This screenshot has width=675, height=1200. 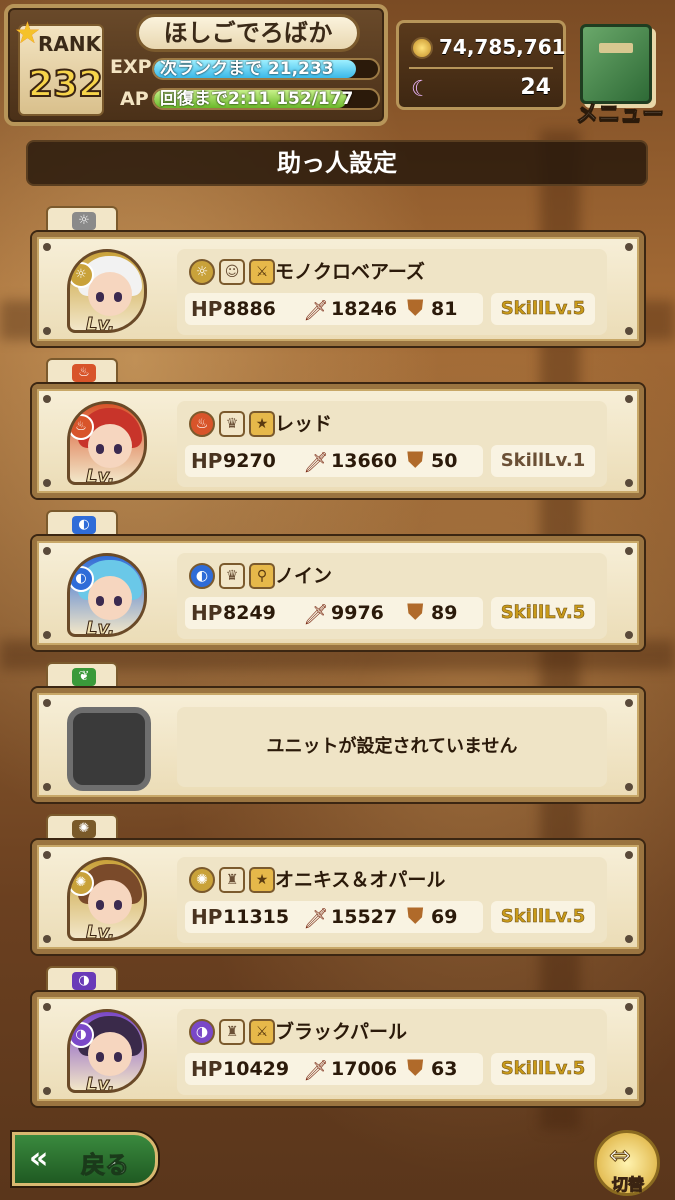 I want to click on exp-text: 次ランクまで 21,233, so click(x=247, y=69).